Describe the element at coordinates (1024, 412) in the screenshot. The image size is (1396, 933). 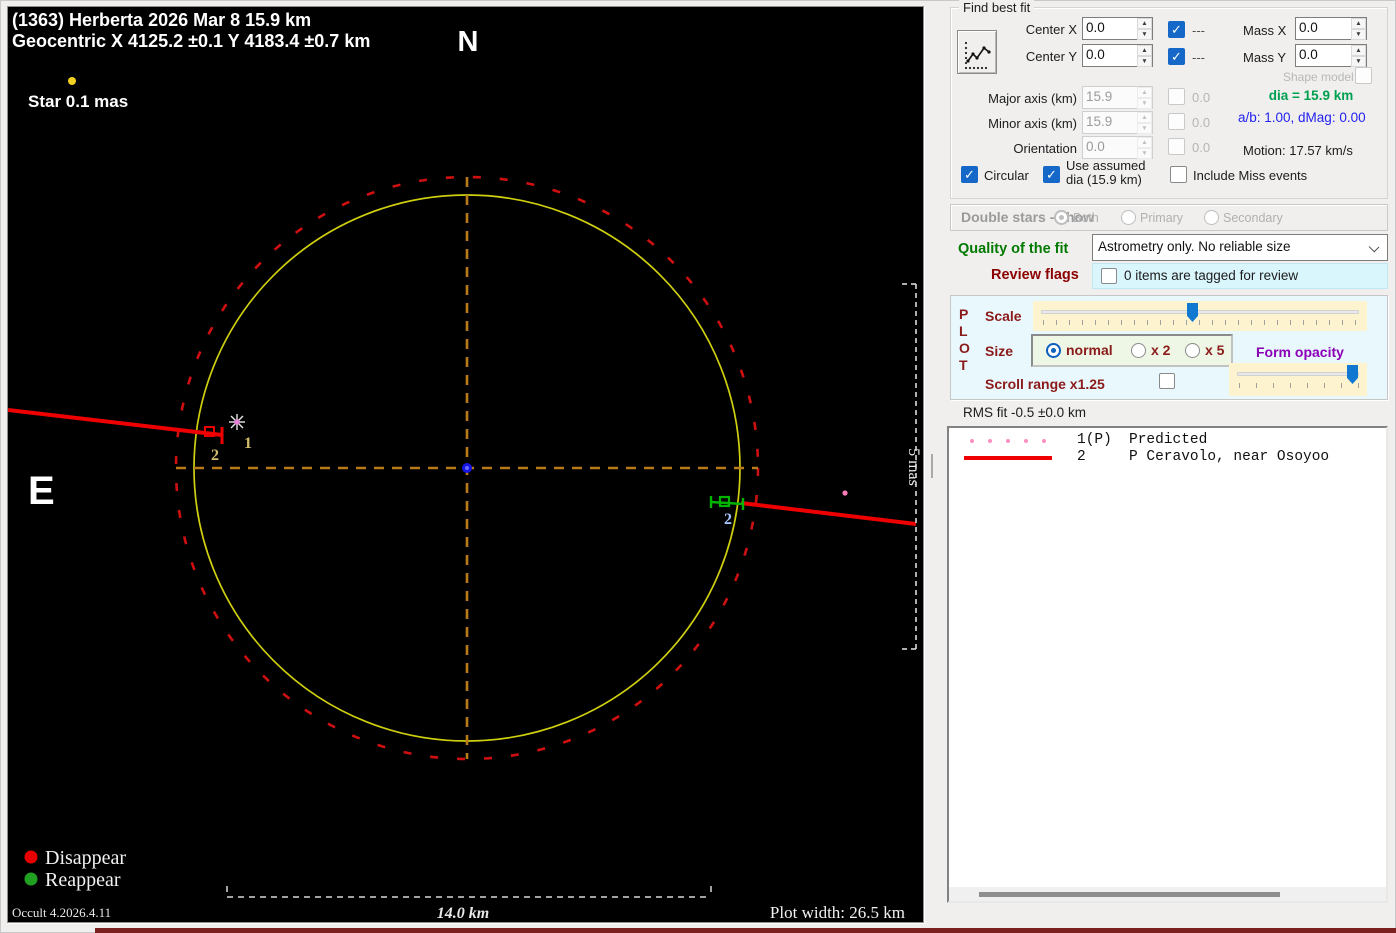
I see `rms-fit-label: RMS fit -0.5 ±0.0 km` at that location.